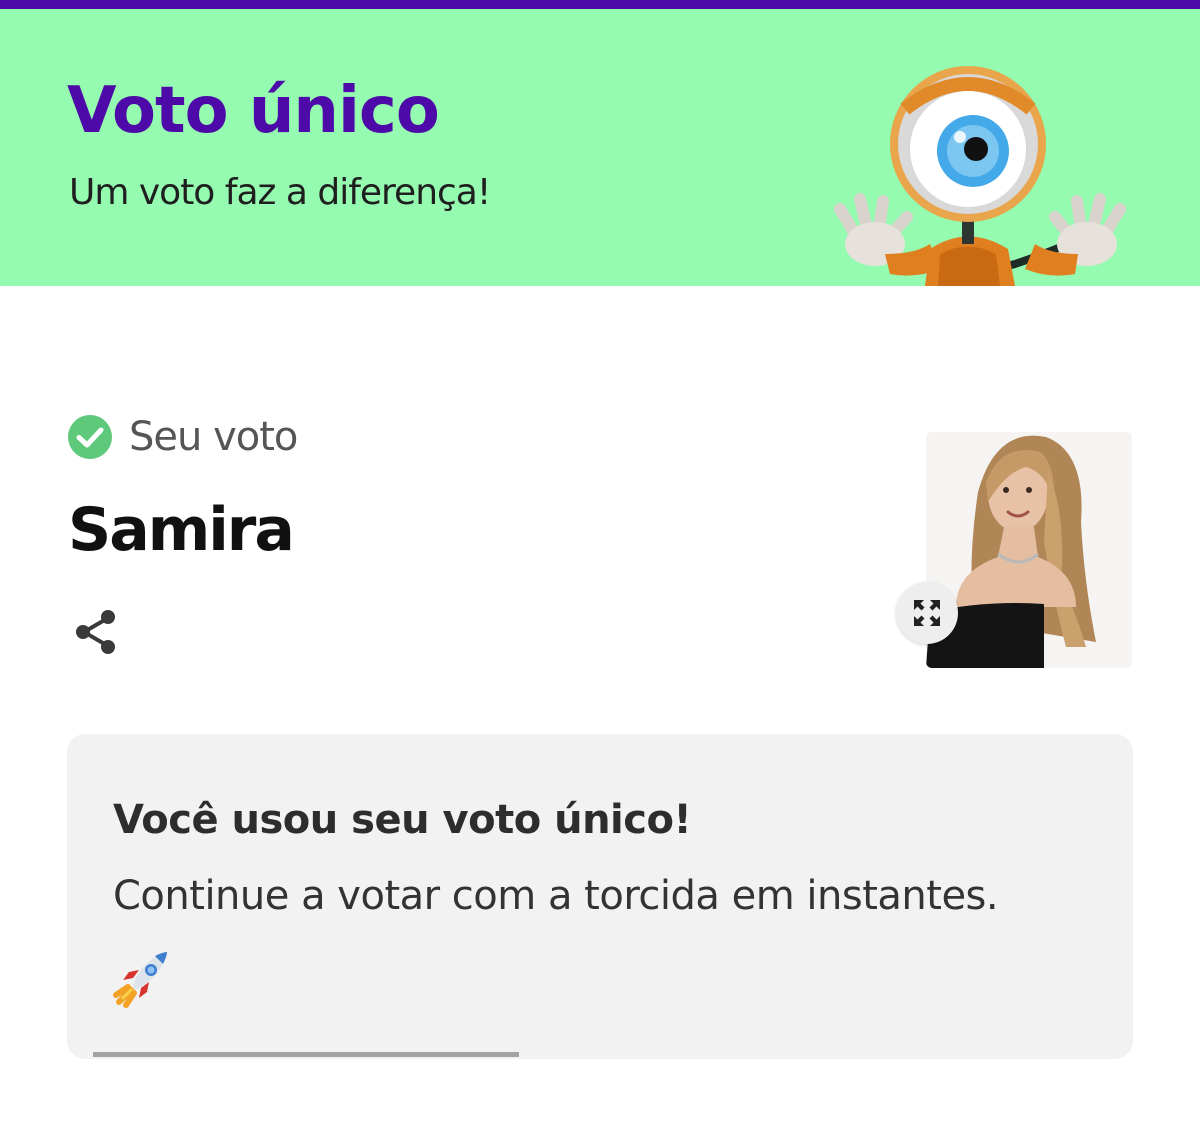  Describe the element at coordinates (213, 437) in the screenshot. I see `vote-label: Seu voto` at that location.